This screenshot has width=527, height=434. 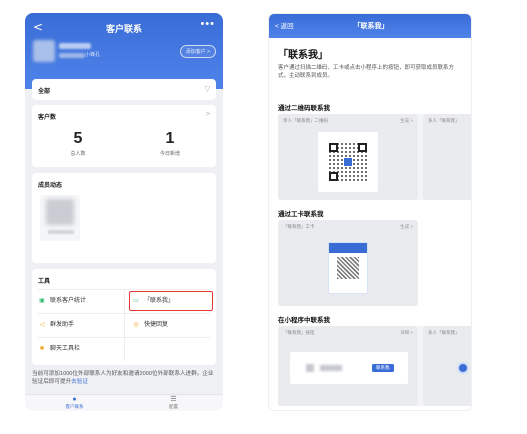 I want to click on toolbar-icon: ✱, so click(x=42, y=349).